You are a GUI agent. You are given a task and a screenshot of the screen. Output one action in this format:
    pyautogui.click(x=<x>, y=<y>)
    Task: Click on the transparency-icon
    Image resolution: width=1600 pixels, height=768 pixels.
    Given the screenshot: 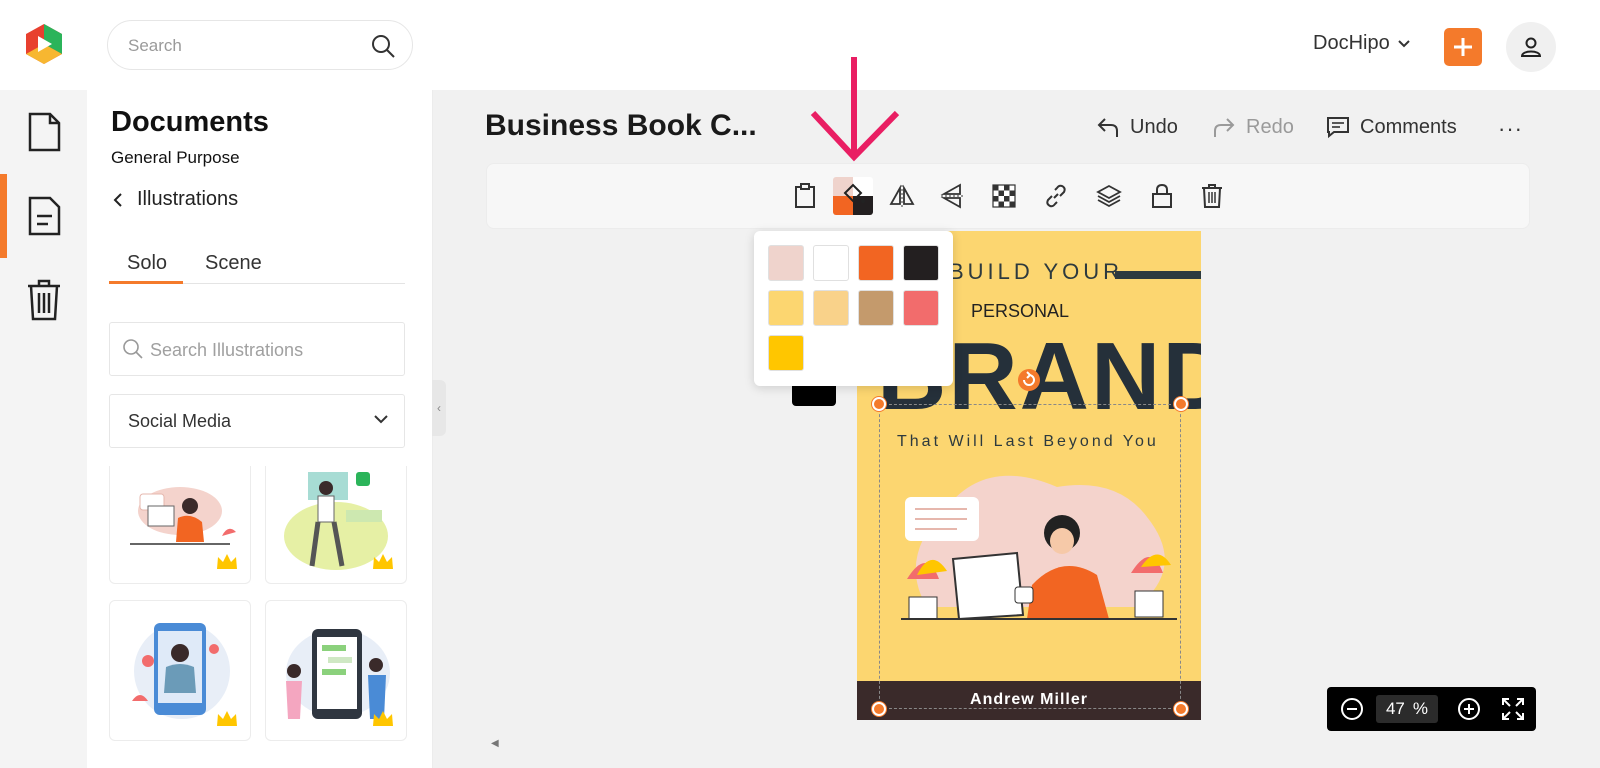 What is the action you would take?
    pyautogui.click(x=1004, y=196)
    